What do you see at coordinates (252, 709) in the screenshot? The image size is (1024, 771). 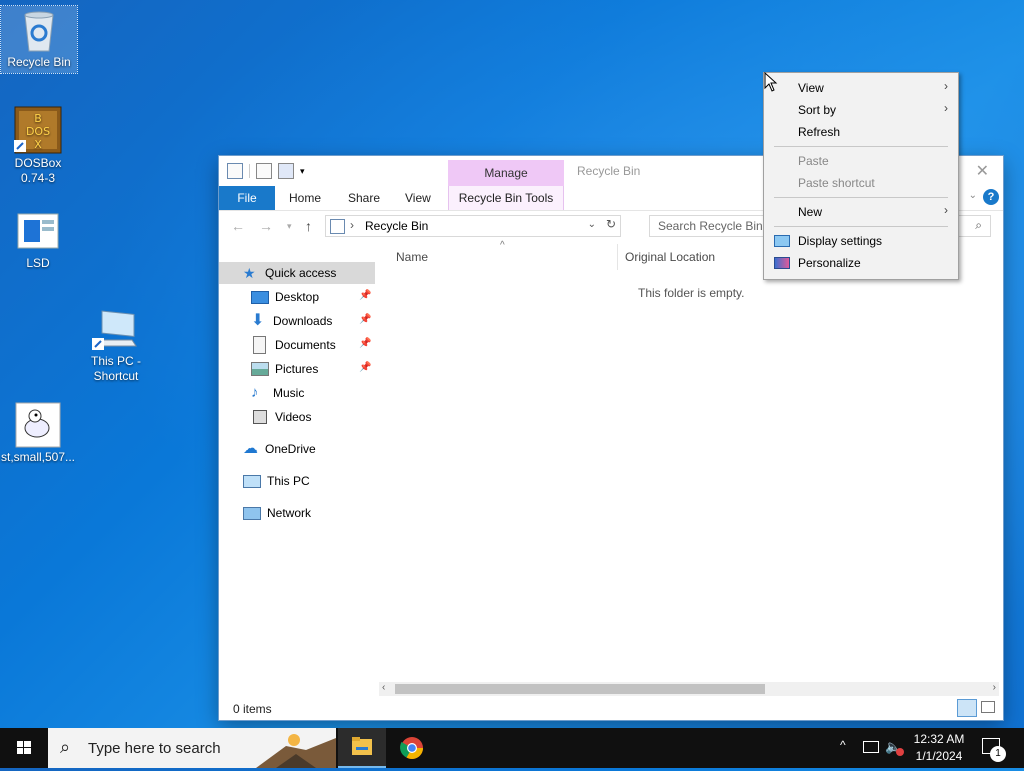 I see `status-item-count: 0 items` at bounding box center [252, 709].